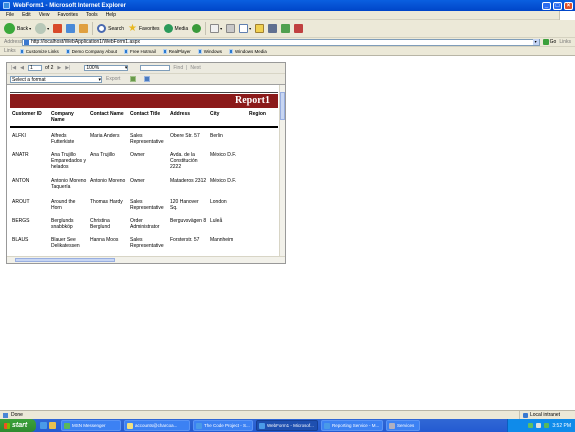 Image resolution: width=575 pixels, height=432 pixels. I want to click on media-label: Media, so click(181, 28).